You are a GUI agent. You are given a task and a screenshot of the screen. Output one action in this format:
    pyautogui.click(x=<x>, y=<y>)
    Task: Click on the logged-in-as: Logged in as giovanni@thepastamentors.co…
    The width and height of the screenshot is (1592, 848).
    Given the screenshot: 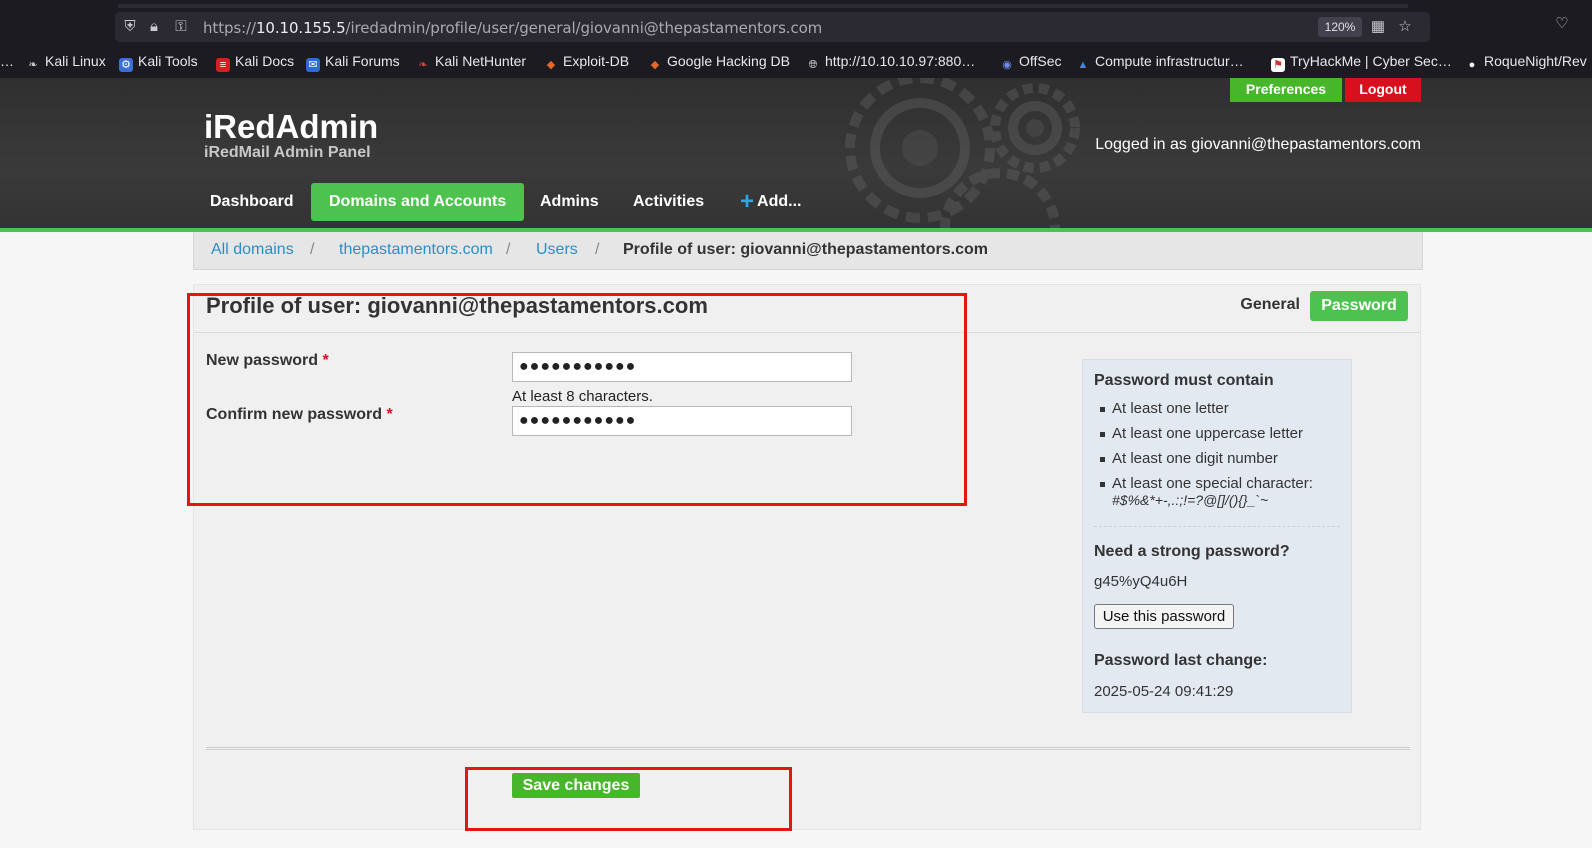 What is the action you would take?
    pyautogui.click(x=1258, y=144)
    